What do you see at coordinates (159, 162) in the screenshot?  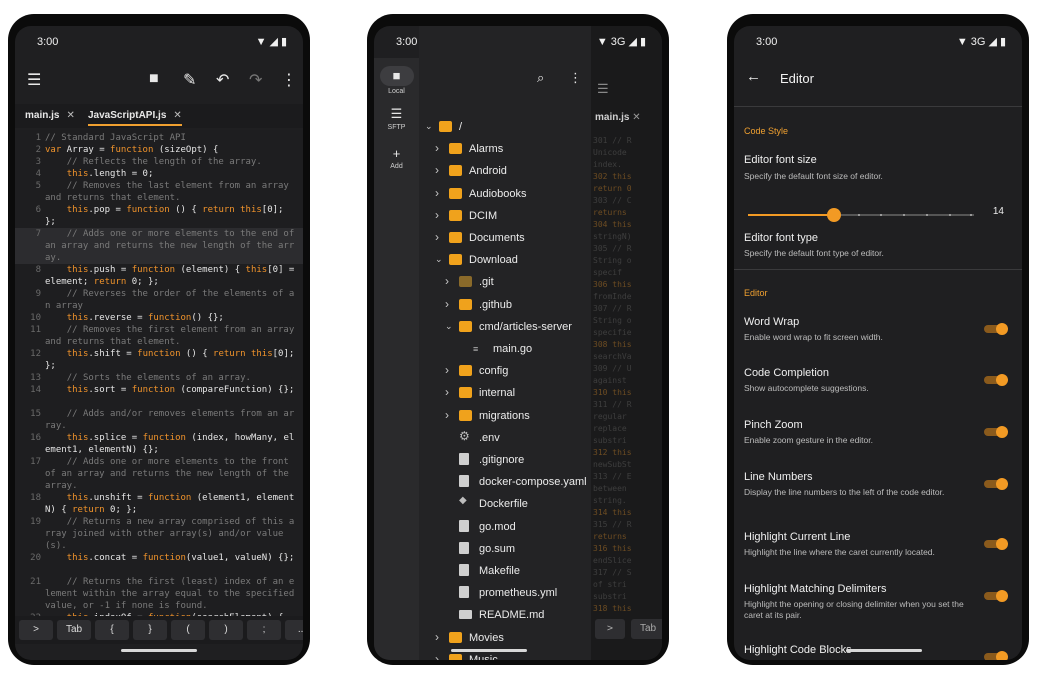 I see `code-line: 3 // Reflects the length of the array.` at bounding box center [159, 162].